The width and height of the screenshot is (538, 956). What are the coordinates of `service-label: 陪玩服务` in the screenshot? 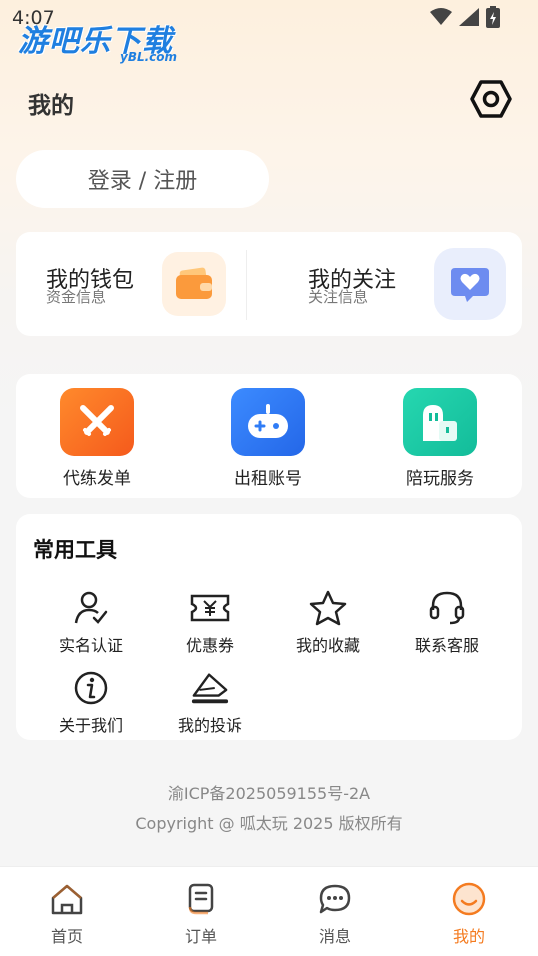 It's located at (440, 479).